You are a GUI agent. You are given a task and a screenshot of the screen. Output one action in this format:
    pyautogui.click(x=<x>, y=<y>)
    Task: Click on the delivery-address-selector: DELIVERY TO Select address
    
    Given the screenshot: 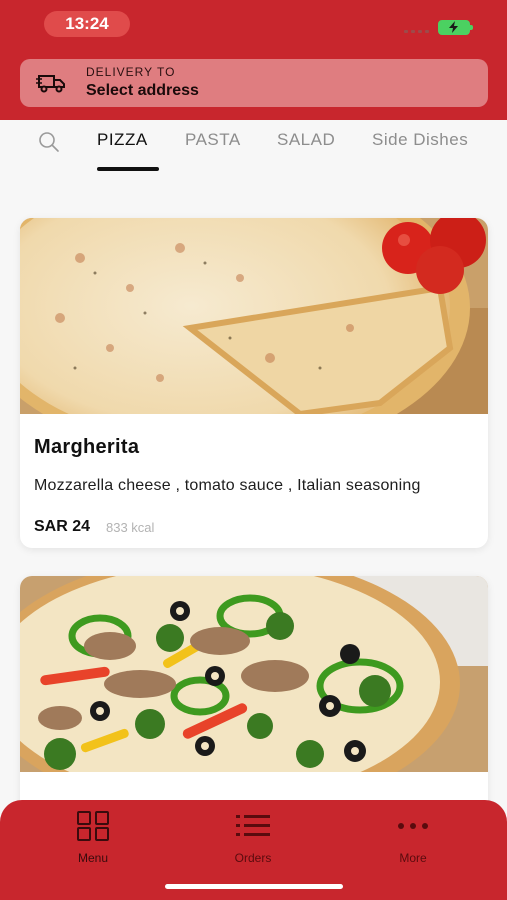 What is the action you would take?
    pyautogui.click(x=254, y=83)
    